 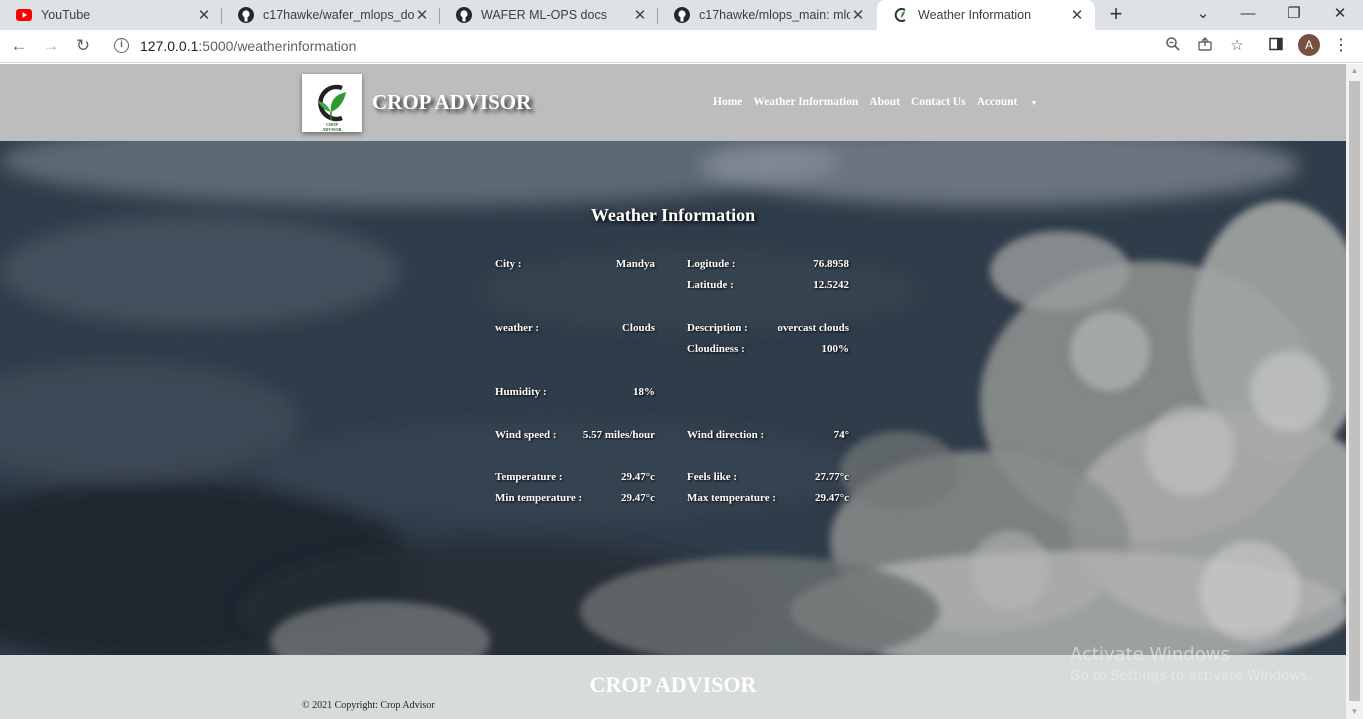 What do you see at coordinates (508, 264) in the screenshot?
I see `city-label: City :` at bounding box center [508, 264].